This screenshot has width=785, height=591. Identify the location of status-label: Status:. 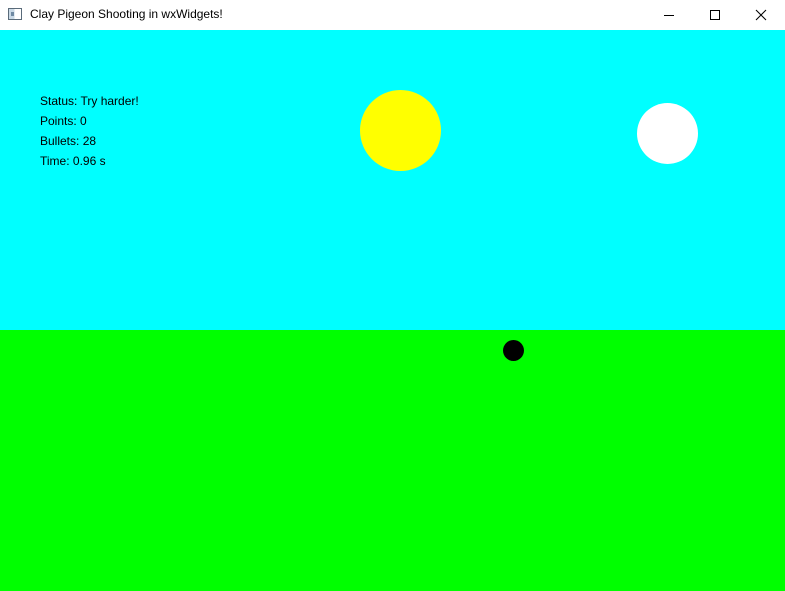
(59, 101).